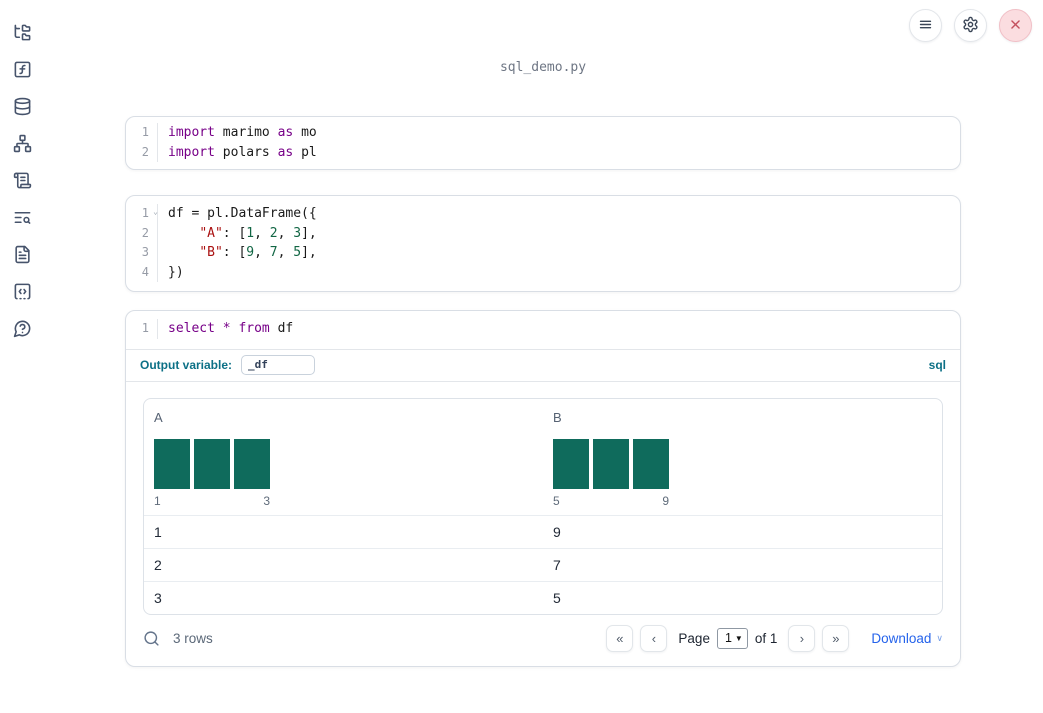 The height and width of the screenshot is (713, 1043). I want to click on histogram-b, so click(742, 463).